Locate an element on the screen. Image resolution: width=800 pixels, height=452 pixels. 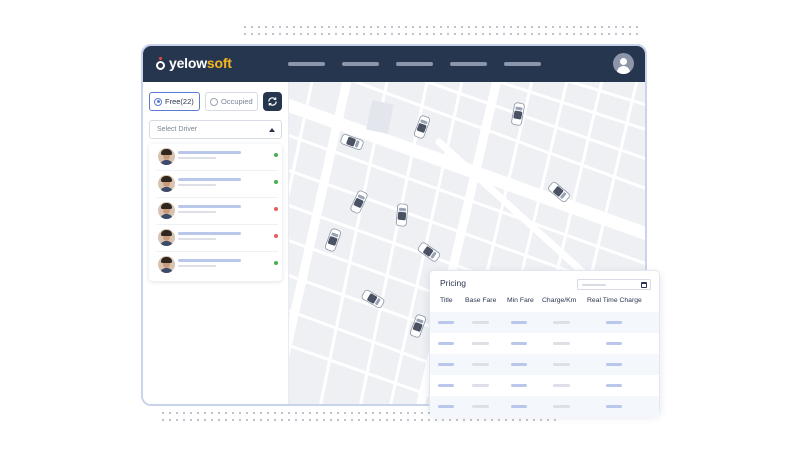
select-driver-placeholder: Select Driver is located at coordinates (177, 129).